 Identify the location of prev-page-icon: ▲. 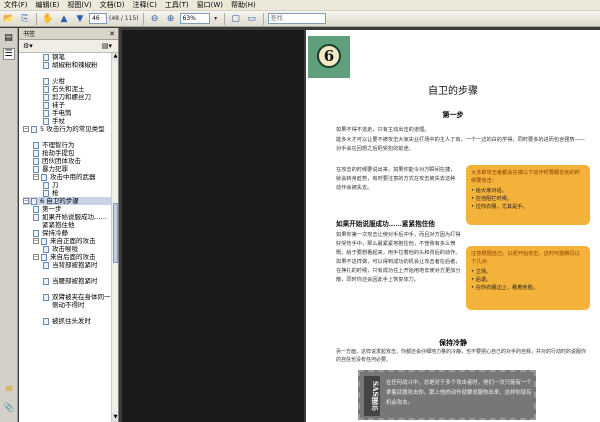
(64, 18).